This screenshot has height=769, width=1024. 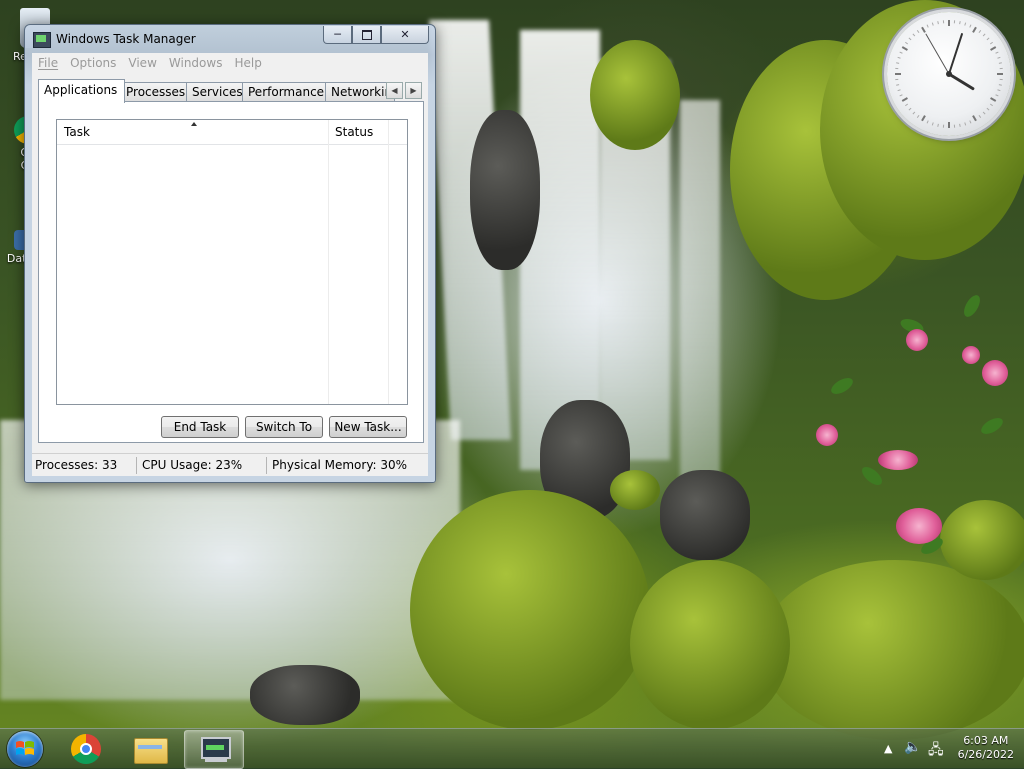 I want to click on status-physical-memory: Physical Memory: 30%, so click(x=345, y=465).